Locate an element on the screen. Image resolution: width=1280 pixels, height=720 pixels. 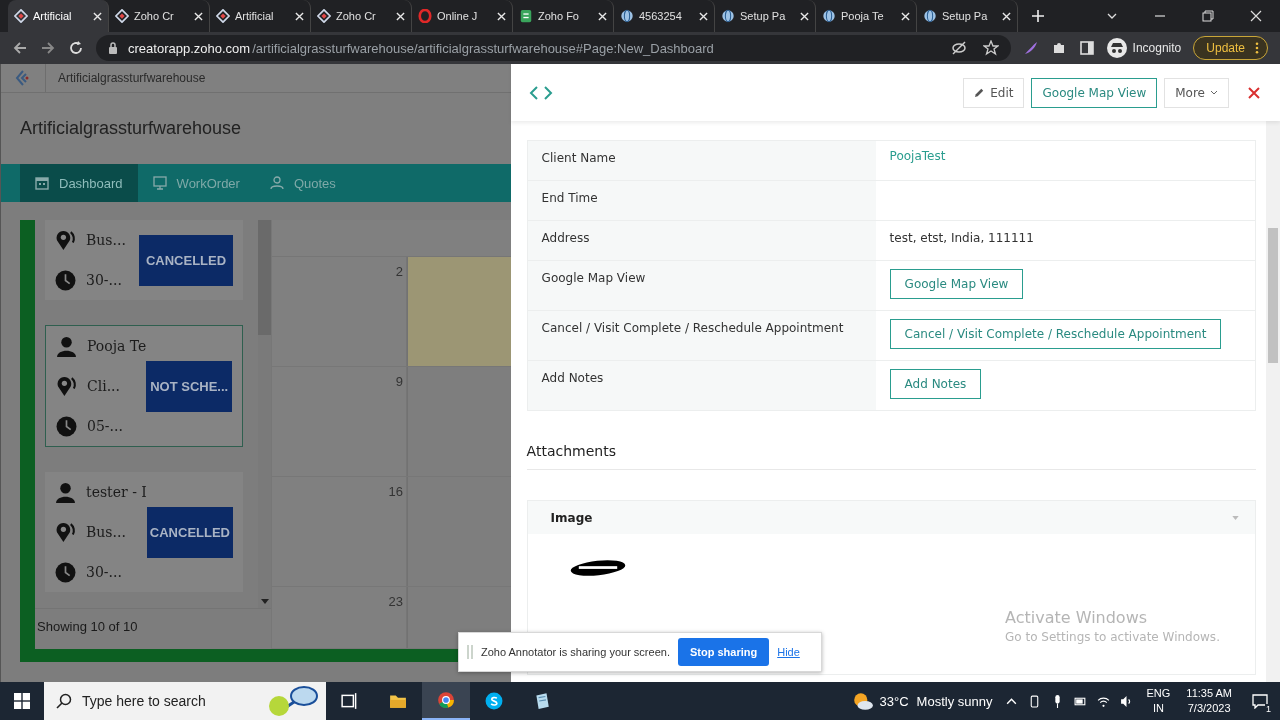
language-indicator: ENG IN is located at coordinates (1158, 701).